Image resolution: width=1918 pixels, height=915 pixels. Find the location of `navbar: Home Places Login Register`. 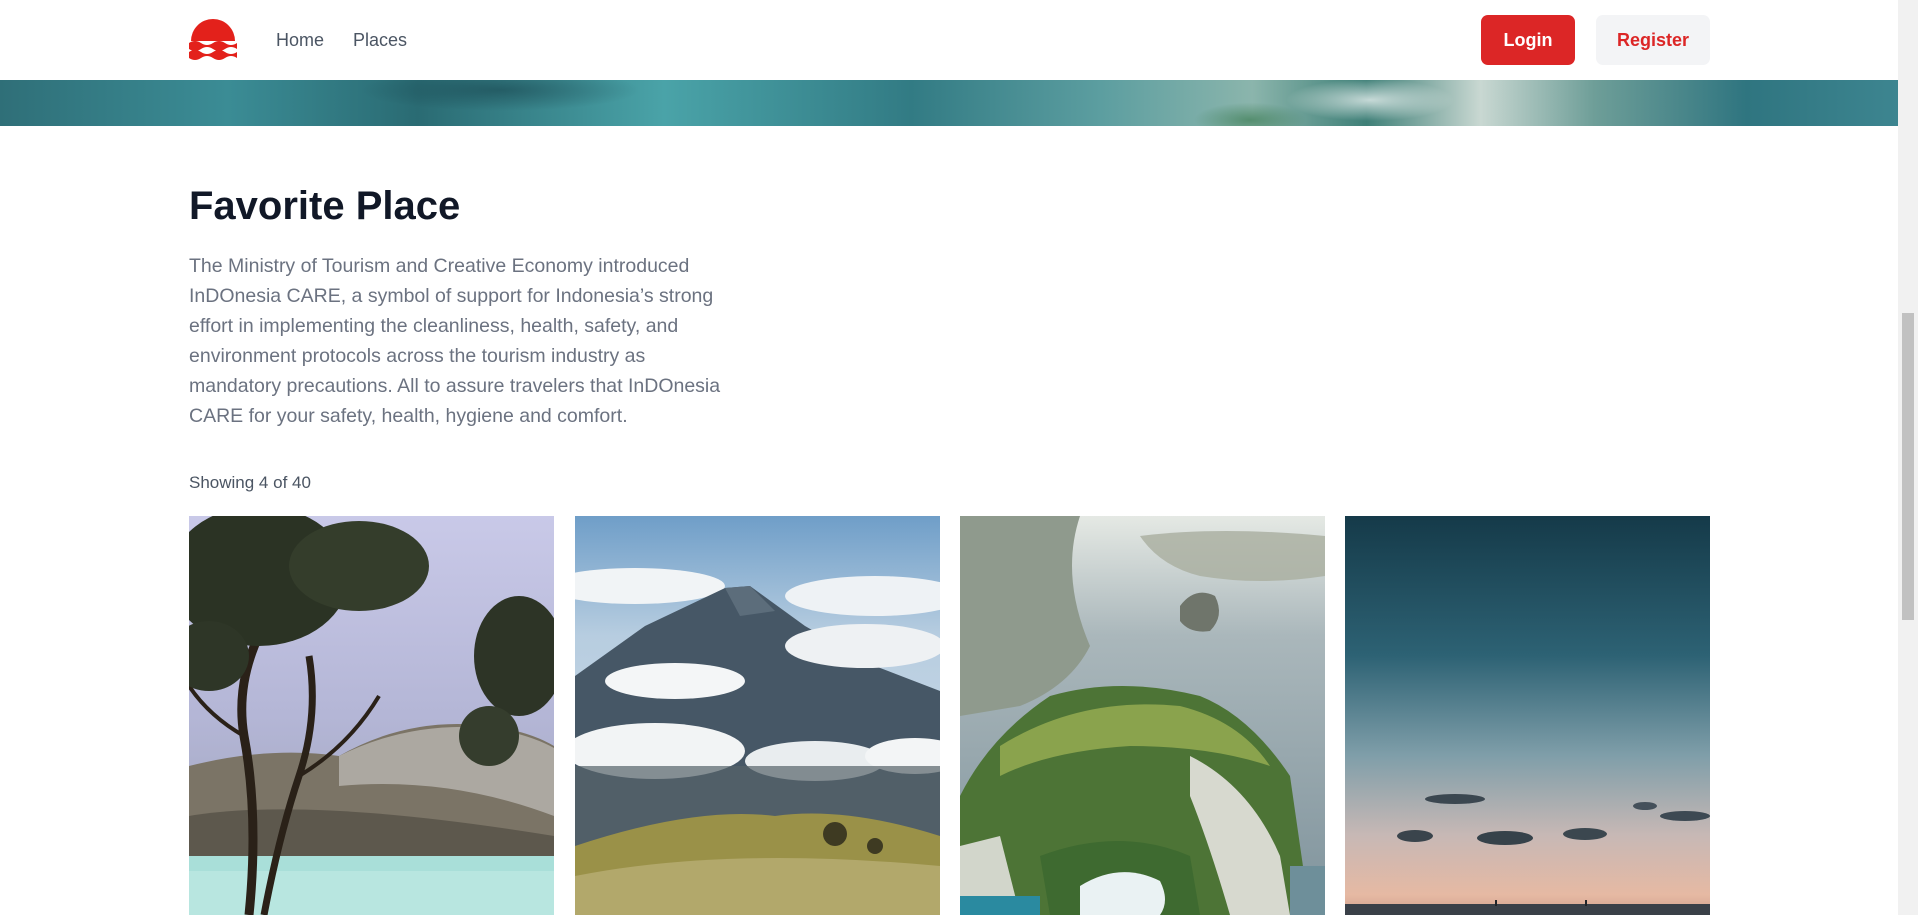

navbar: Home Places Login Register is located at coordinates (949, 40).